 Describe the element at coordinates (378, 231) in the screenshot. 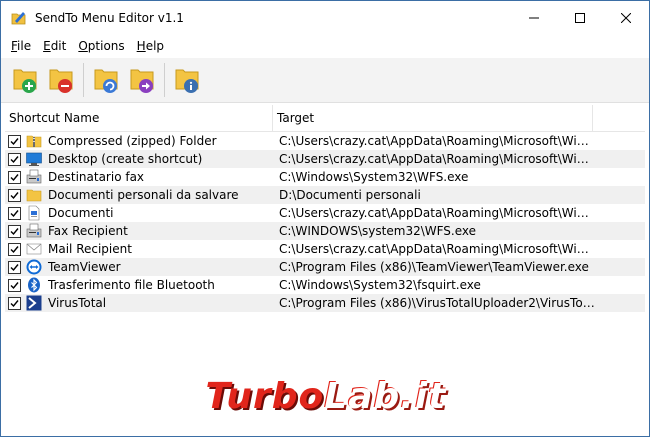

I see `cell-target: C:\WINDOWS\system32\WFS.exe` at that location.